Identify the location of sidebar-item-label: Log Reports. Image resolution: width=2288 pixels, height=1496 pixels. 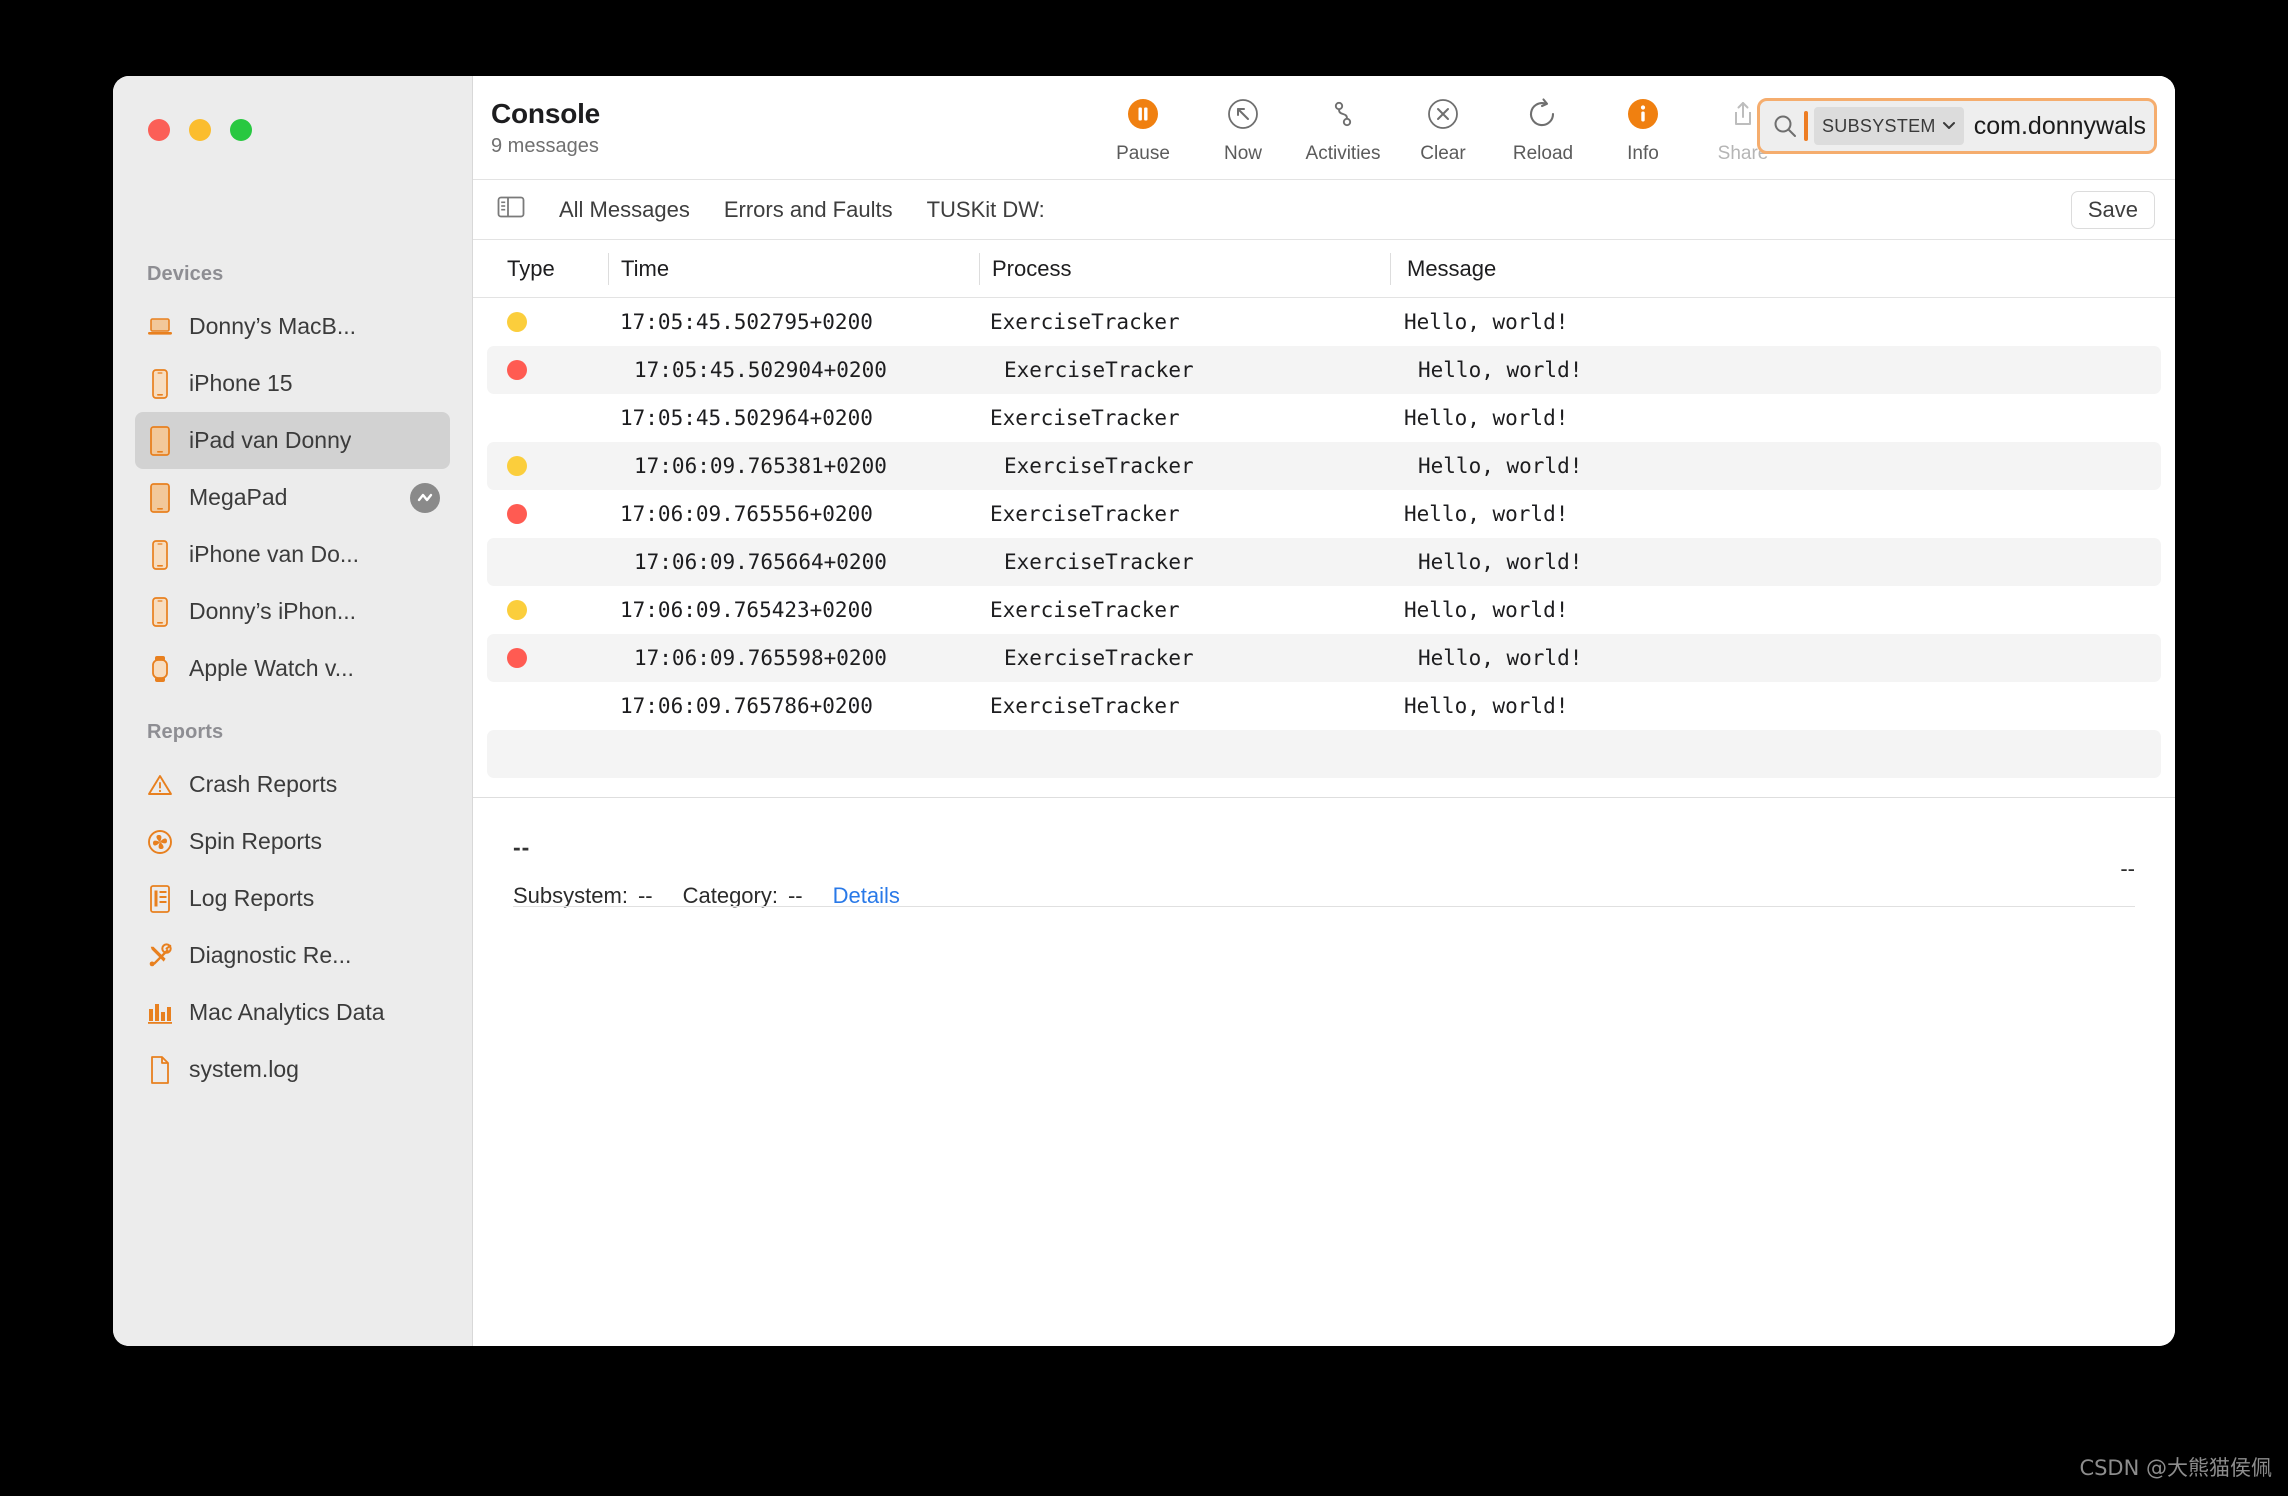
(252, 898).